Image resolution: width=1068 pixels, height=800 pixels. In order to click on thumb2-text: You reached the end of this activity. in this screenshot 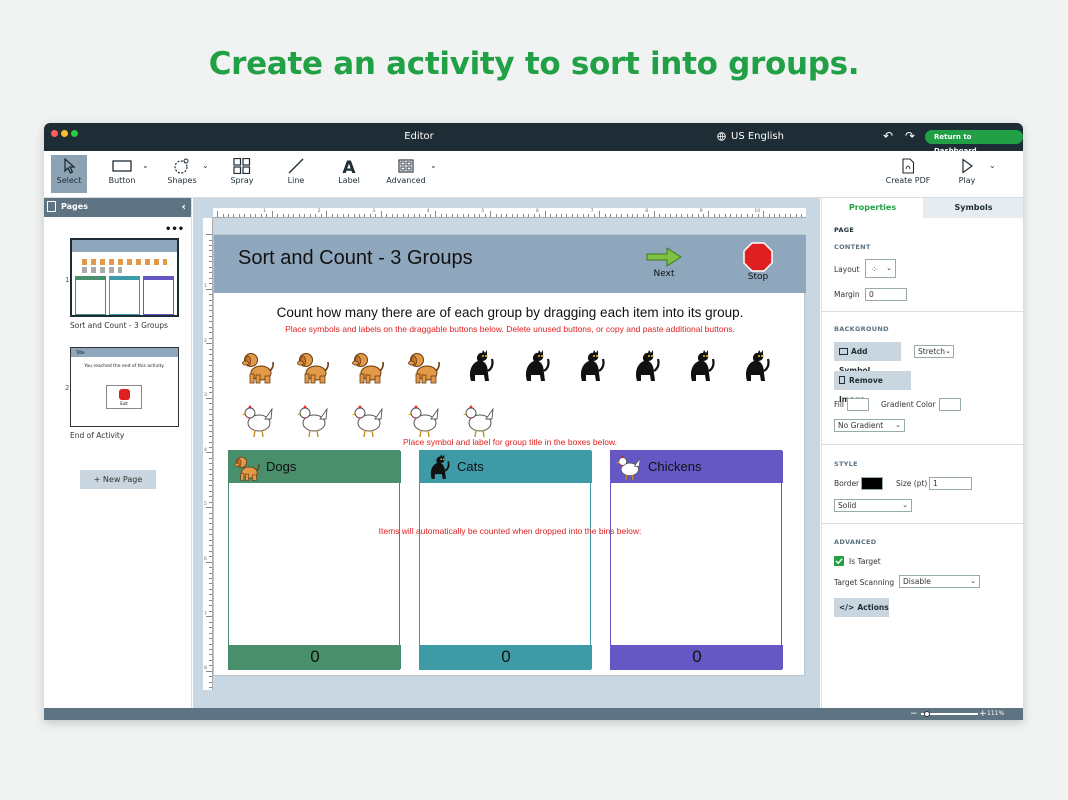, I will do `click(124, 366)`.